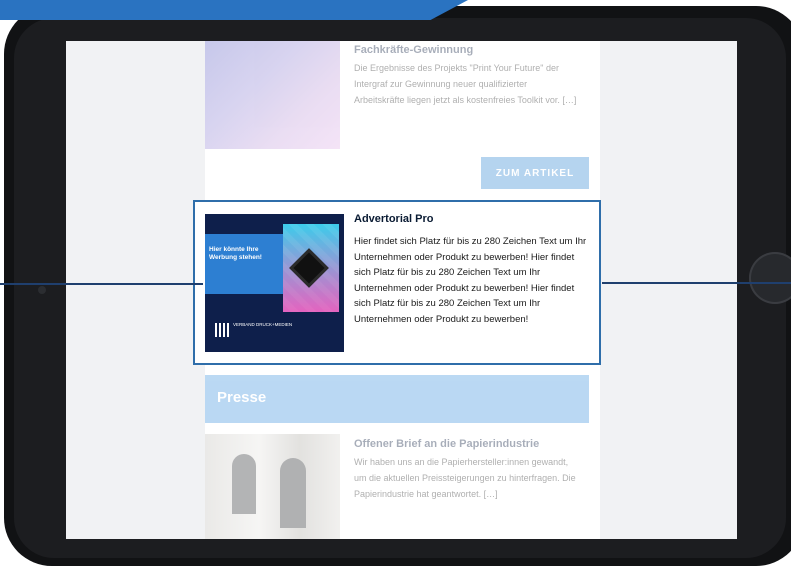 This screenshot has width=791, height=566. I want to click on ad-logo-text: VERBAND DRUCK+MEDIEN, so click(263, 324).